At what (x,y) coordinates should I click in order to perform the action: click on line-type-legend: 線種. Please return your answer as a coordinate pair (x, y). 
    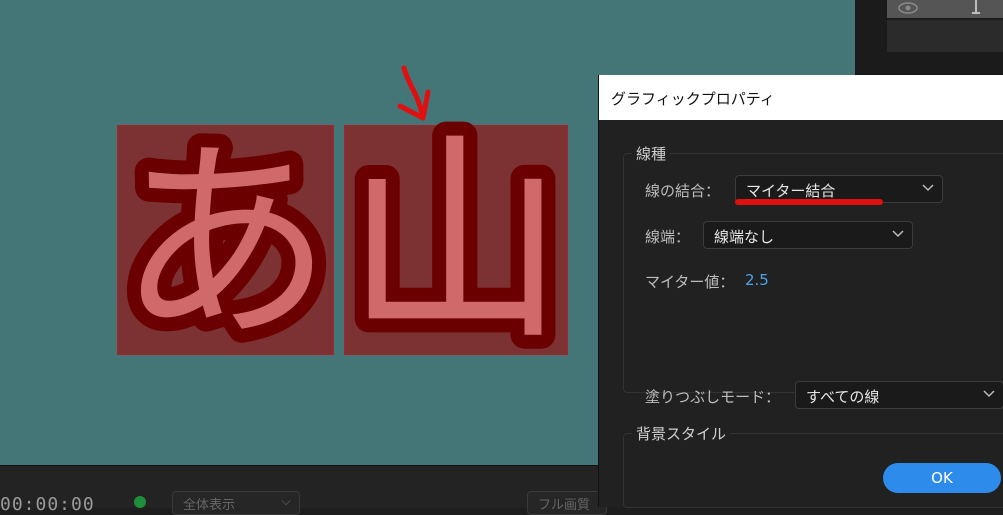
    Looking at the image, I should click on (651, 153).